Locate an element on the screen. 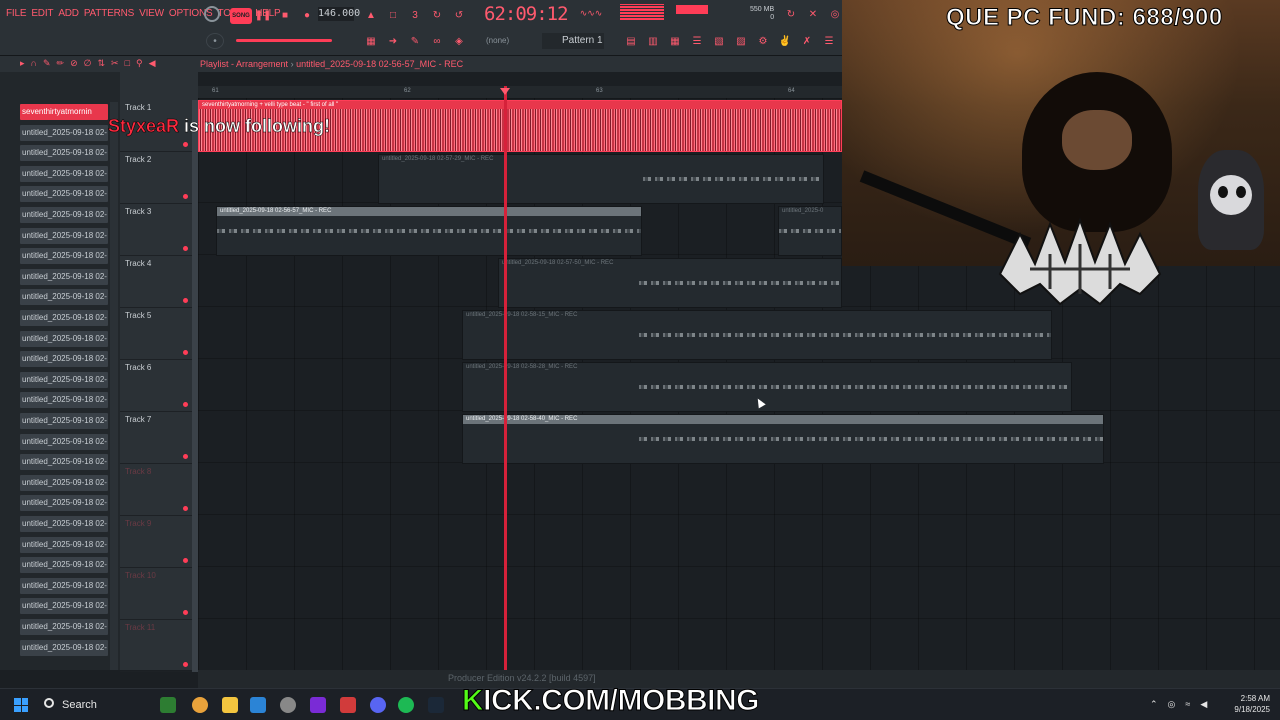  track-header: Track 2 is located at coordinates (159, 178).